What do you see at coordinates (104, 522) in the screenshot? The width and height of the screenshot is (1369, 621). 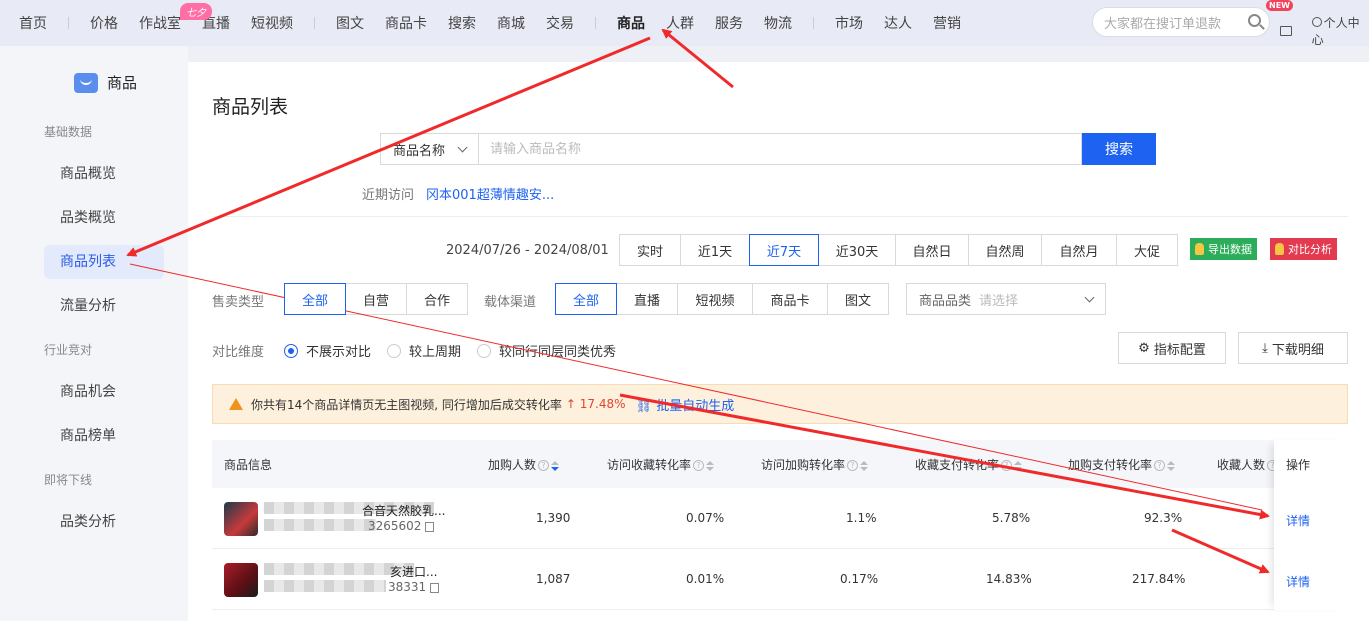 I see `sidebar-item-category-analysis: 品类分析` at bounding box center [104, 522].